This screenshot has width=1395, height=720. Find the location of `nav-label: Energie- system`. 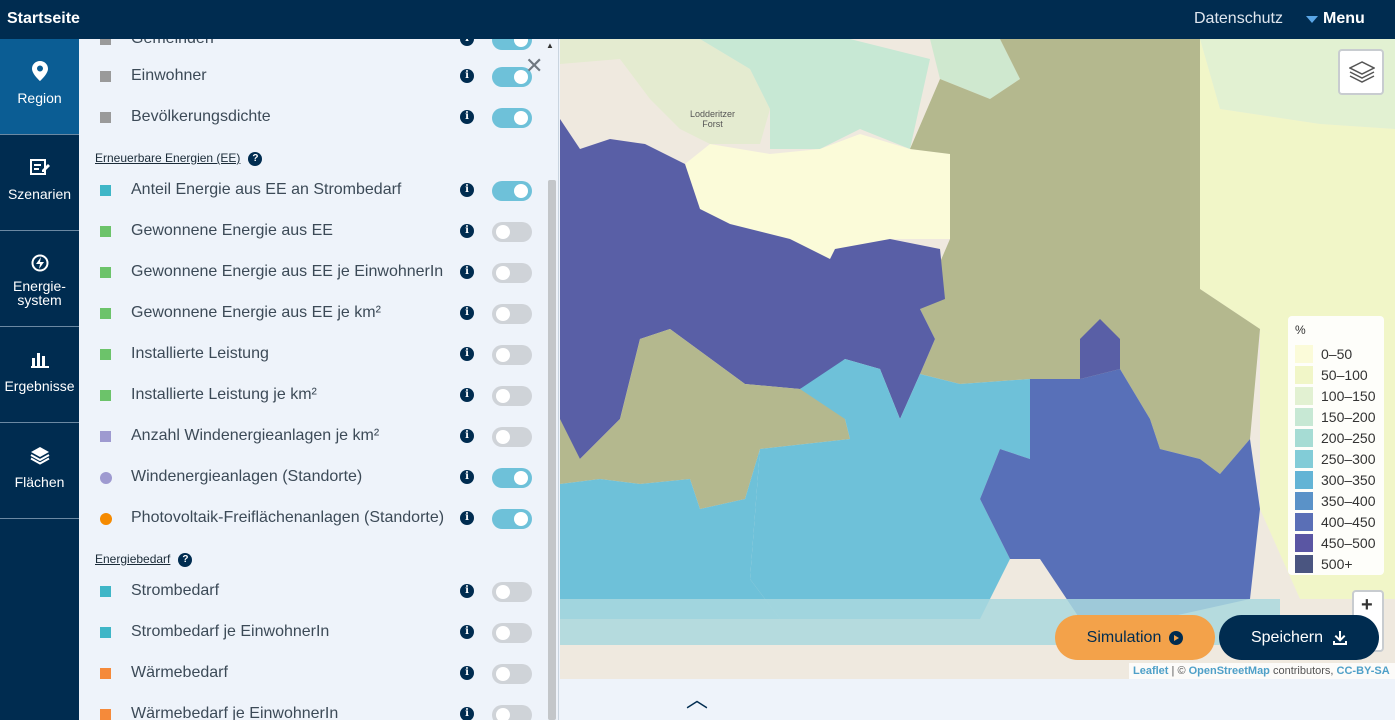

nav-label: Energie- system is located at coordinates (39, 293).